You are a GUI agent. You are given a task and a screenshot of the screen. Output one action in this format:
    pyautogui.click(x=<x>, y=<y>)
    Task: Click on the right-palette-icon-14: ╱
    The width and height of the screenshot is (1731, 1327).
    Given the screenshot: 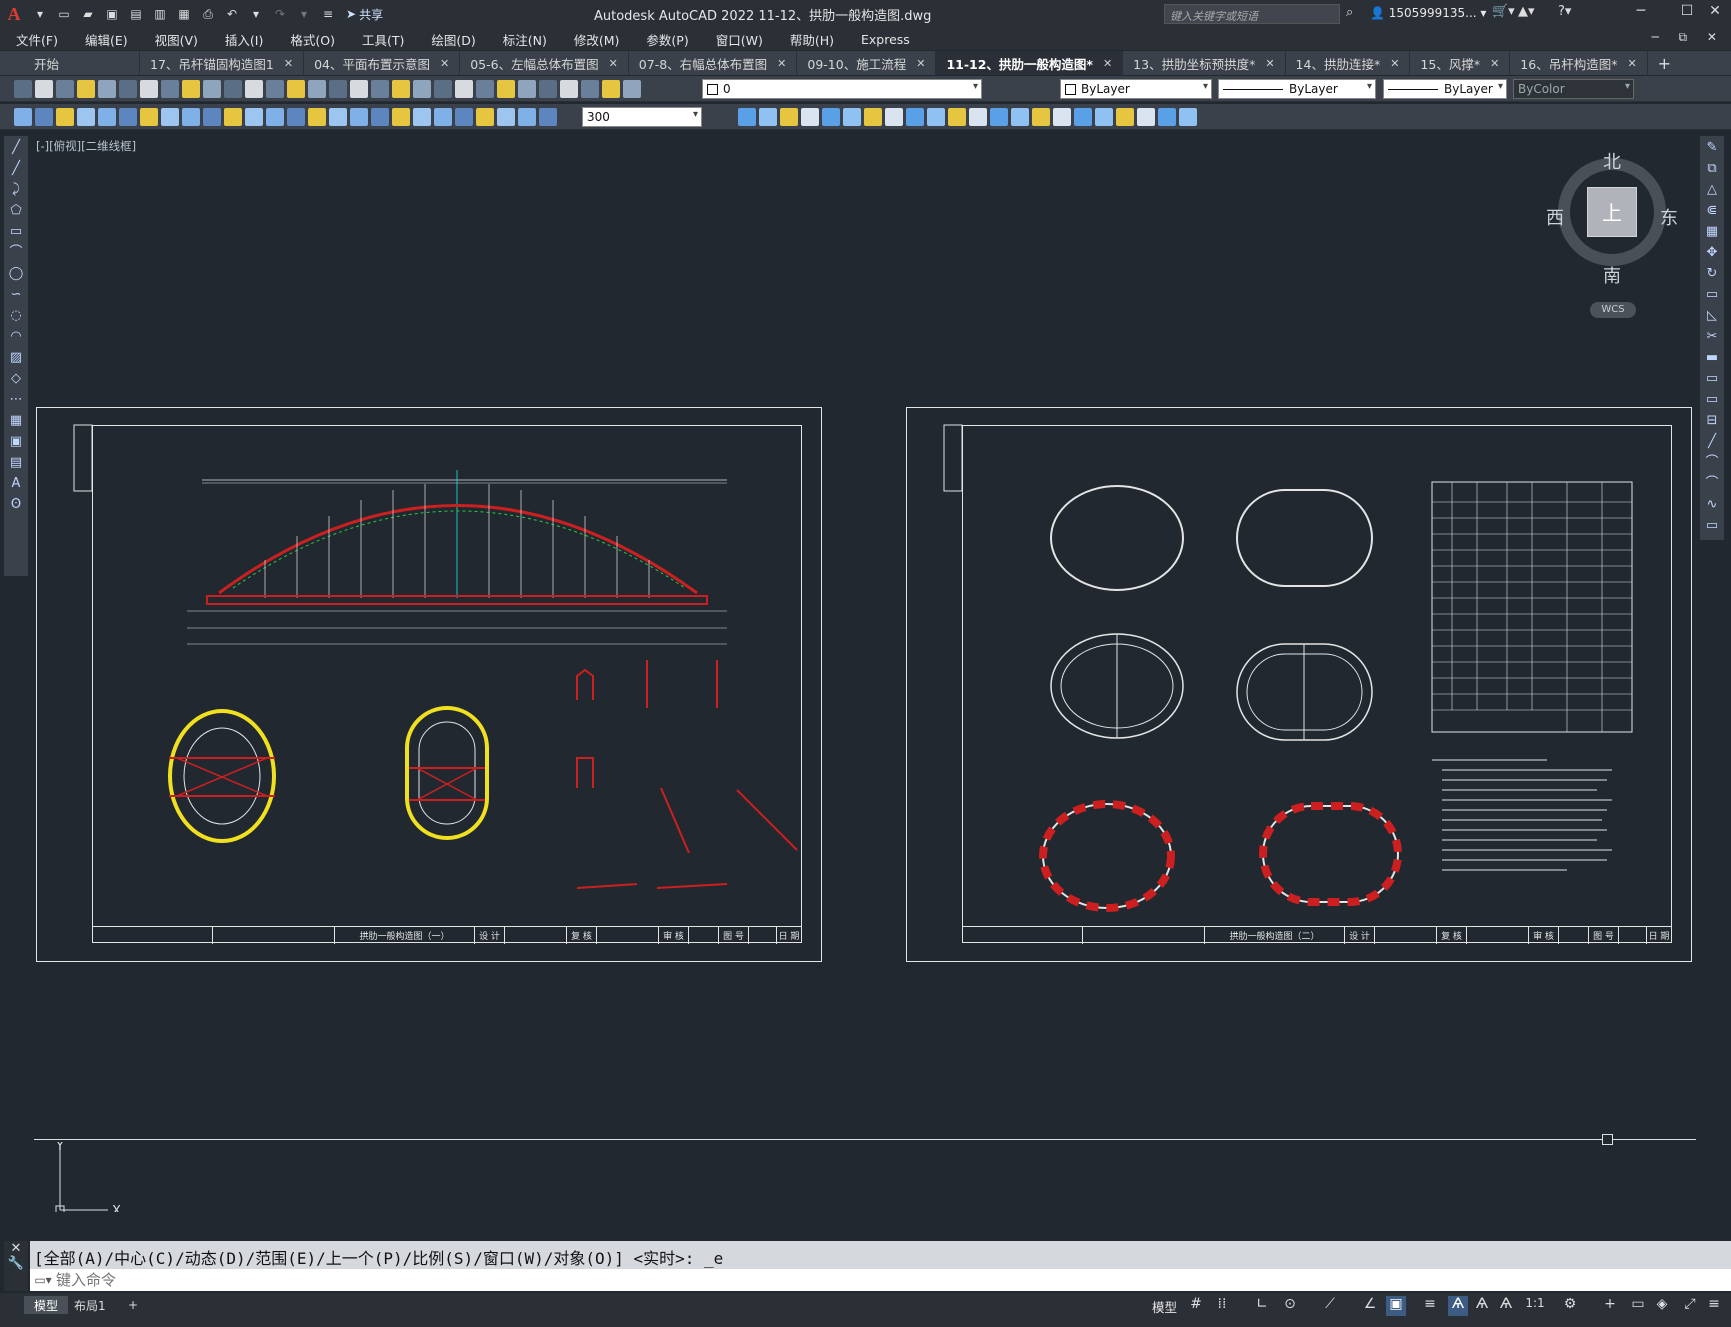 What is the action you would take?
    pyautogui.click(x=1712, y=442)
    